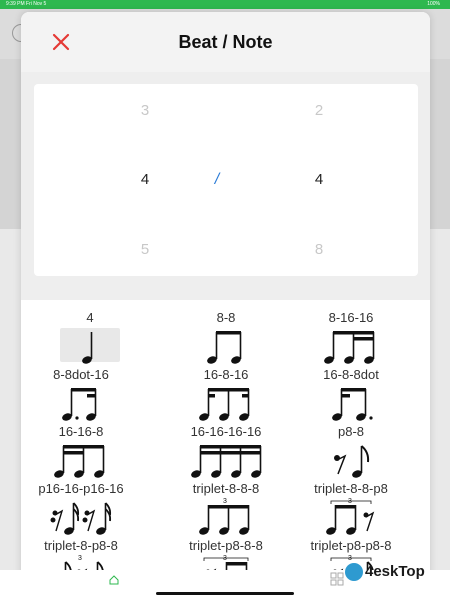  I want to click on sixteenth-rest-pattern-icon, so click(81, 518).